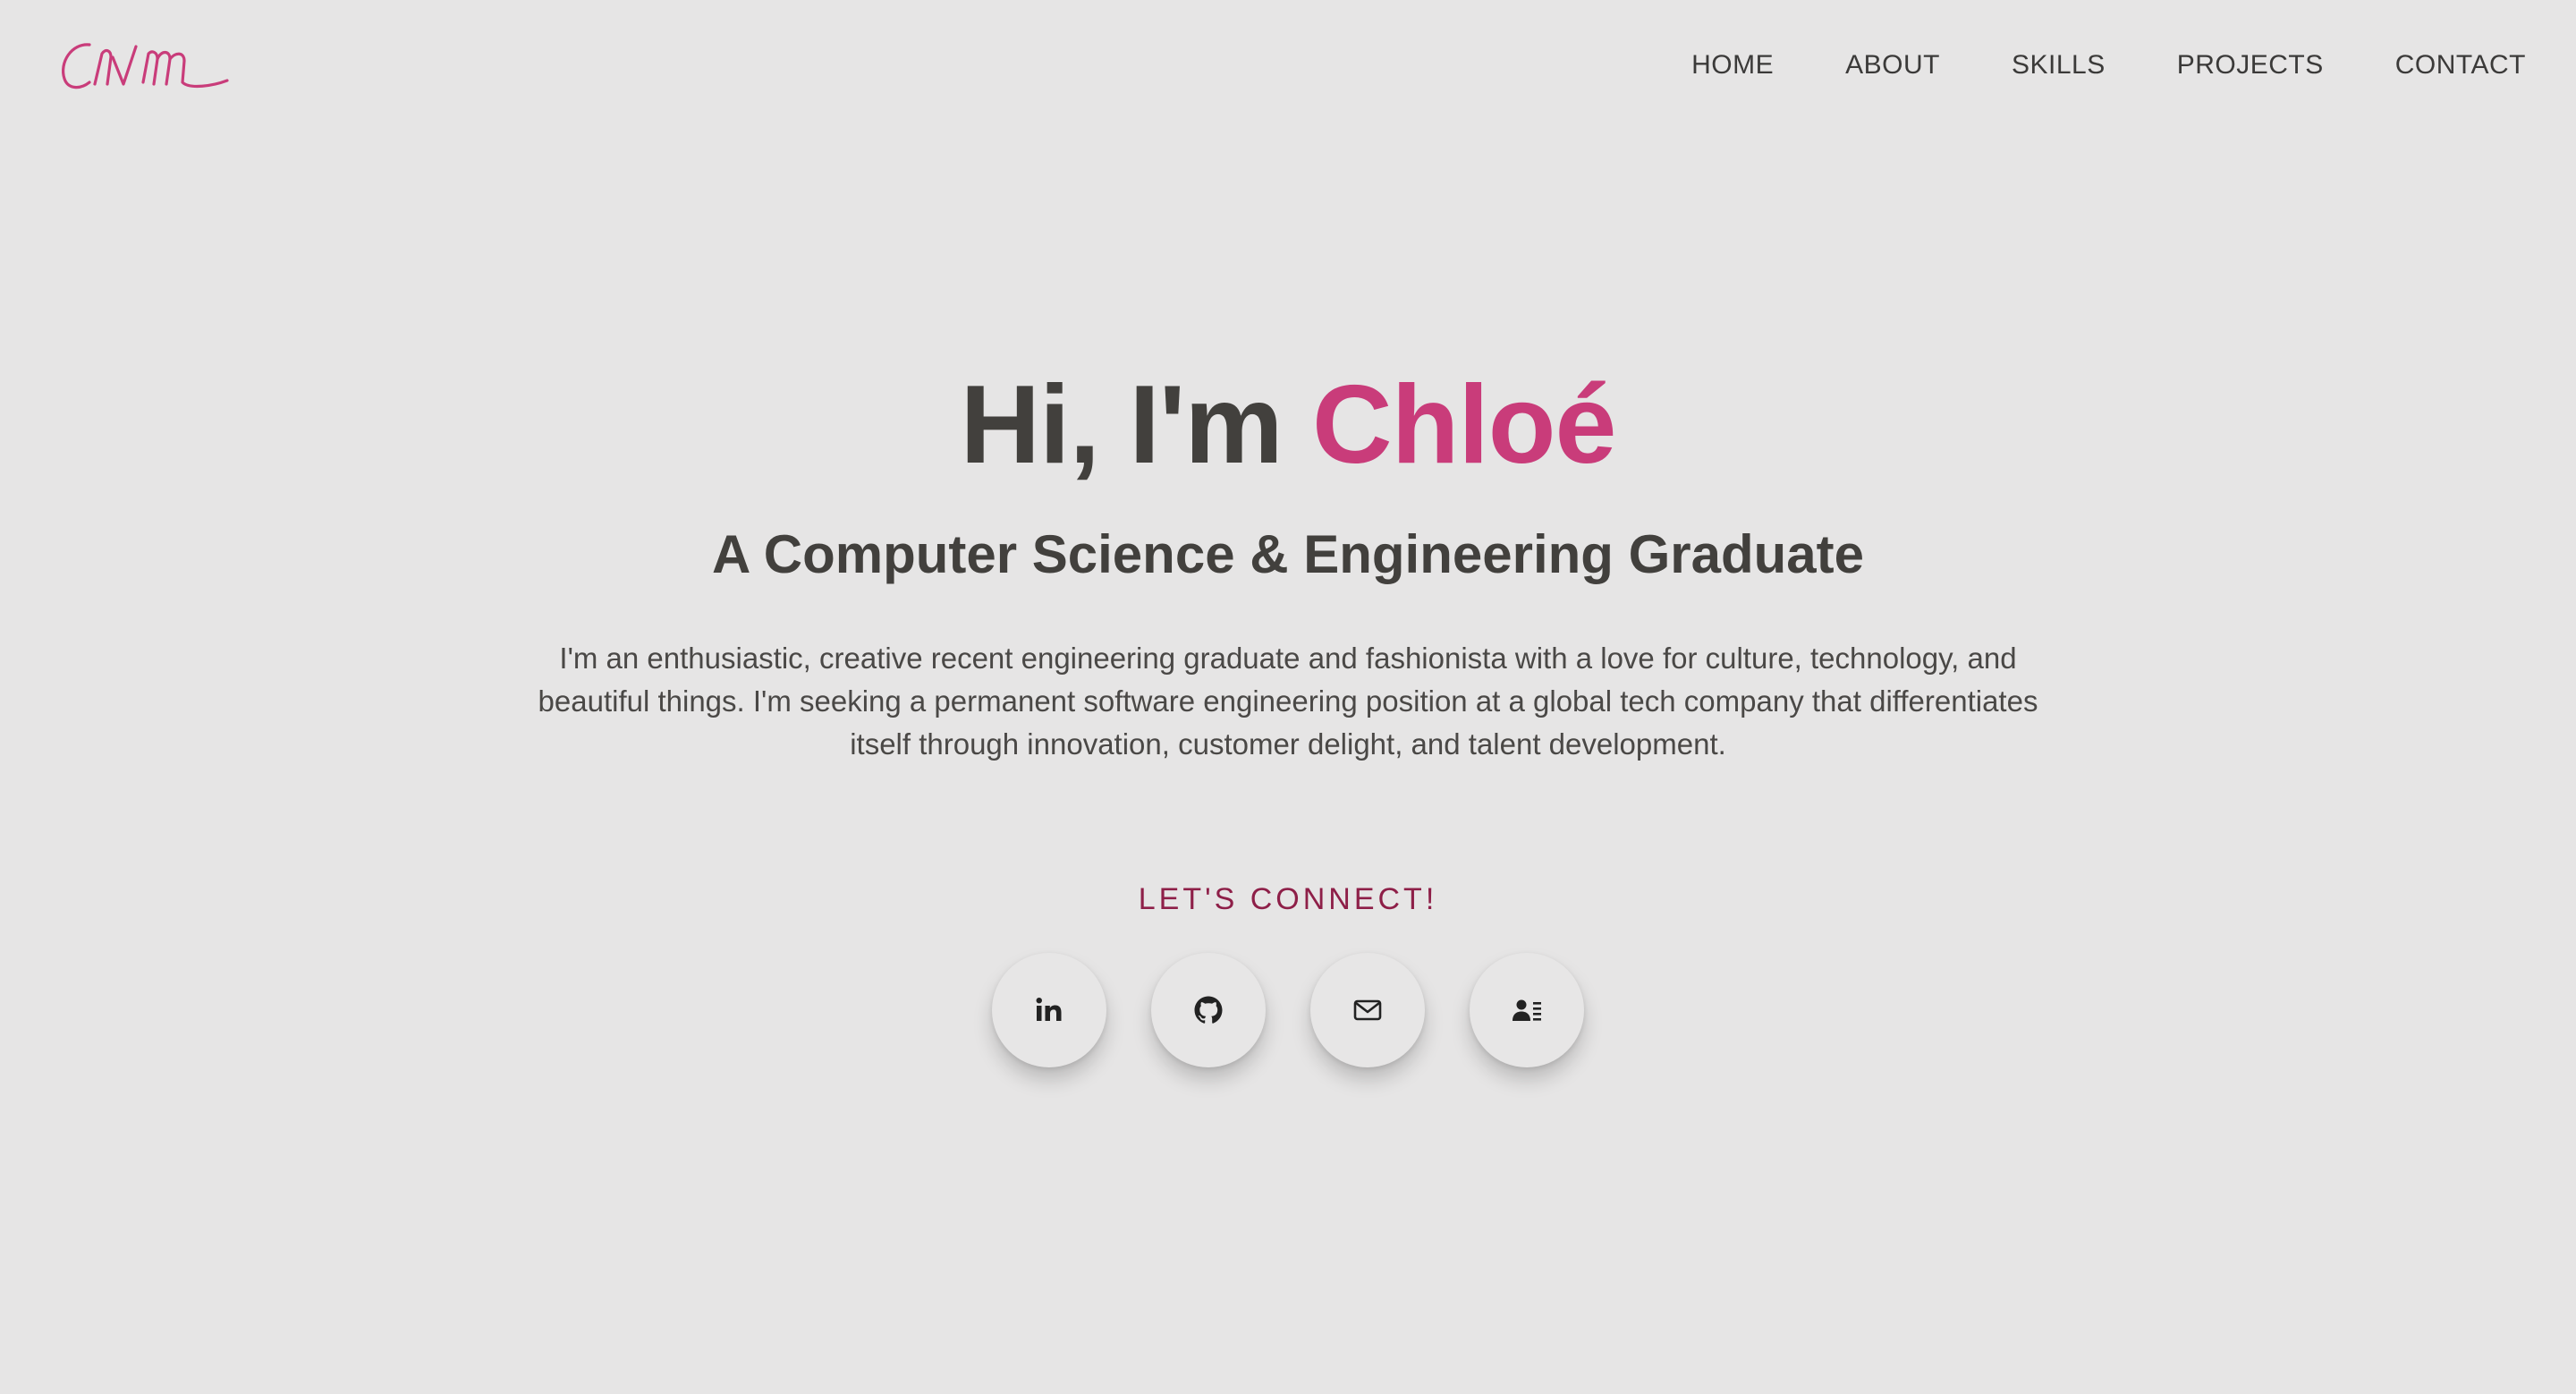 Image resolution: width=2576 pixels, height=1394 pixels. Describe the element at coordinates (1464, 425) in the screenshot. I see `hero-name: Chloé` at that location.